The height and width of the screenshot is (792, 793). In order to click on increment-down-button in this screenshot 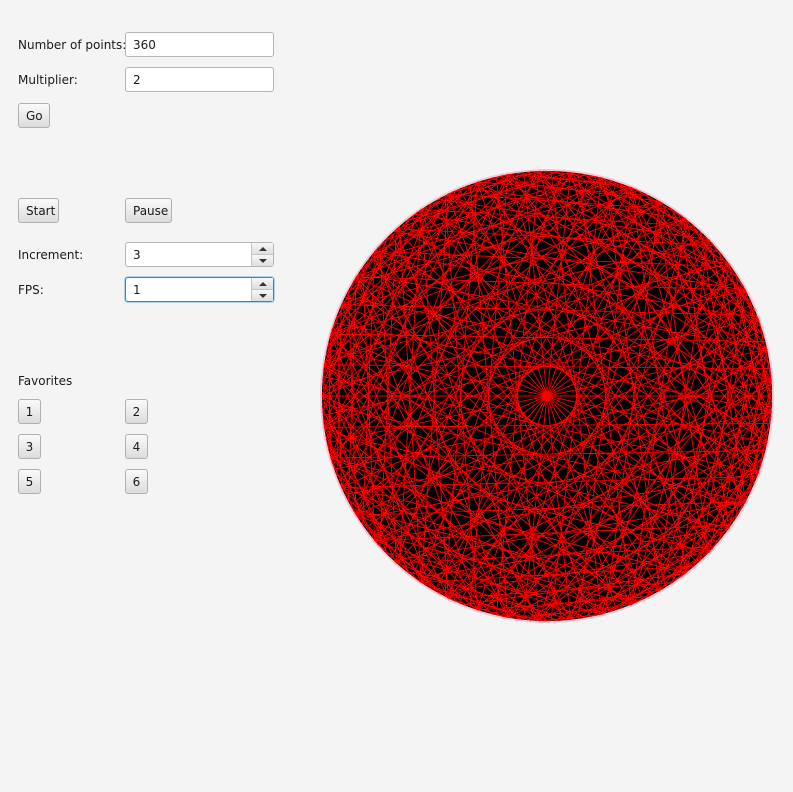, I will do `click(262, 260)`.